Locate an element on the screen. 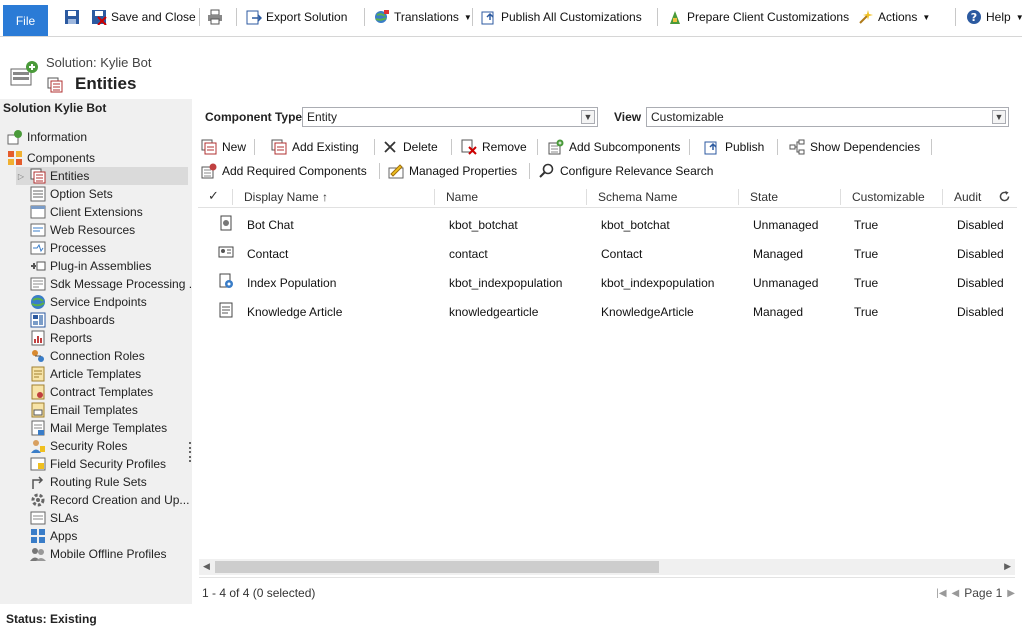 The height and width of the screenshot is (631, 1022). column-header-display-name: Display Name ↑ is located at coordinates (286, 197).